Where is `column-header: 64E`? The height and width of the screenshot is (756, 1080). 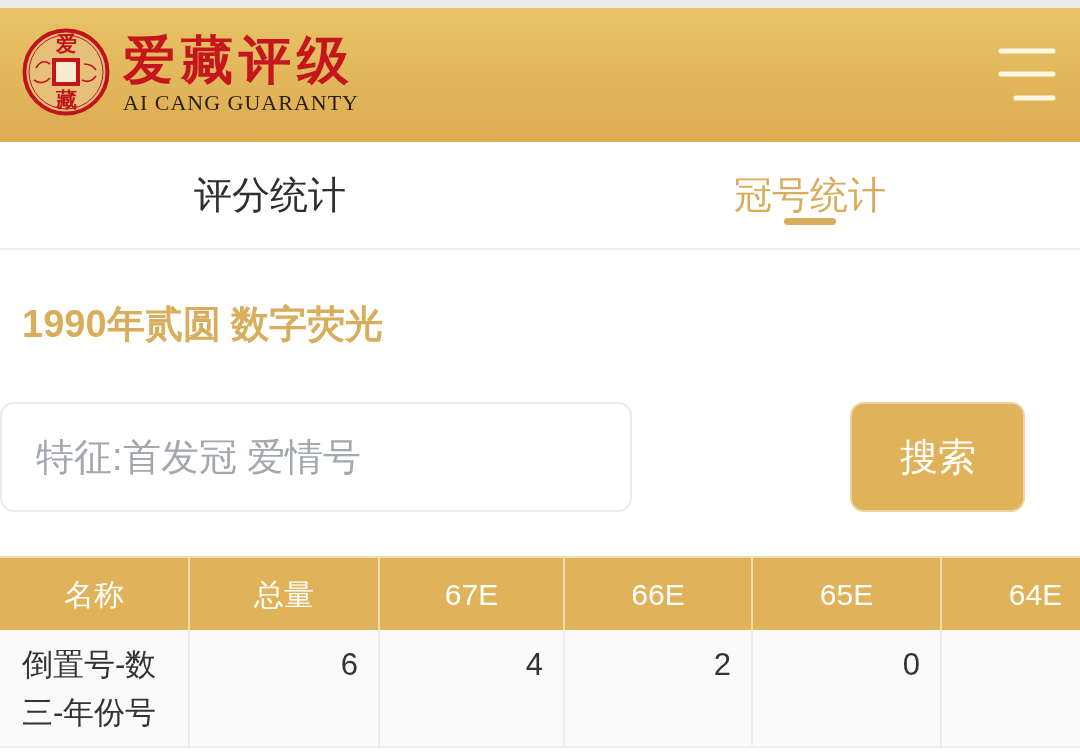 column-header: 64E is located at coordinates (1011, 593).